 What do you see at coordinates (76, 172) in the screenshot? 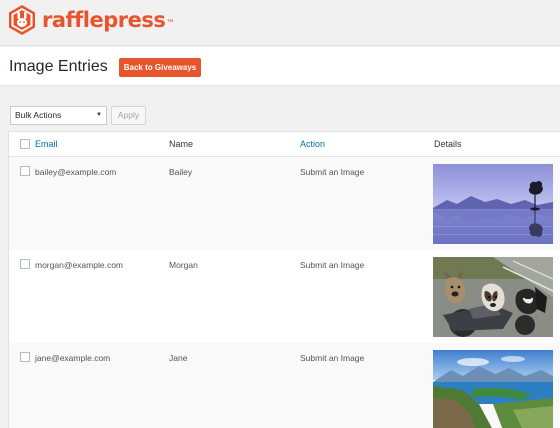
I see `entry-email: bailey@example.com` at bounding box center [76, 172].